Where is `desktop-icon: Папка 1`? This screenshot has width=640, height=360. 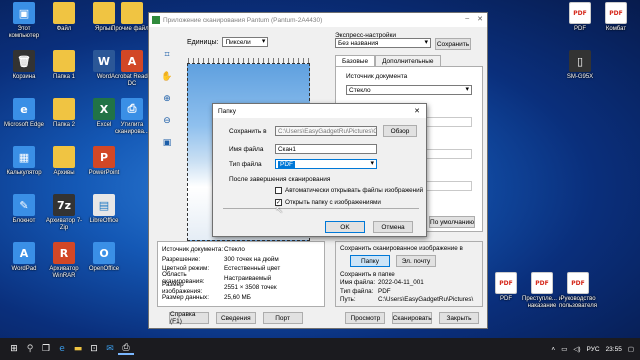
desktop-icon: Папка 1 is located at coordinates (64, 72).